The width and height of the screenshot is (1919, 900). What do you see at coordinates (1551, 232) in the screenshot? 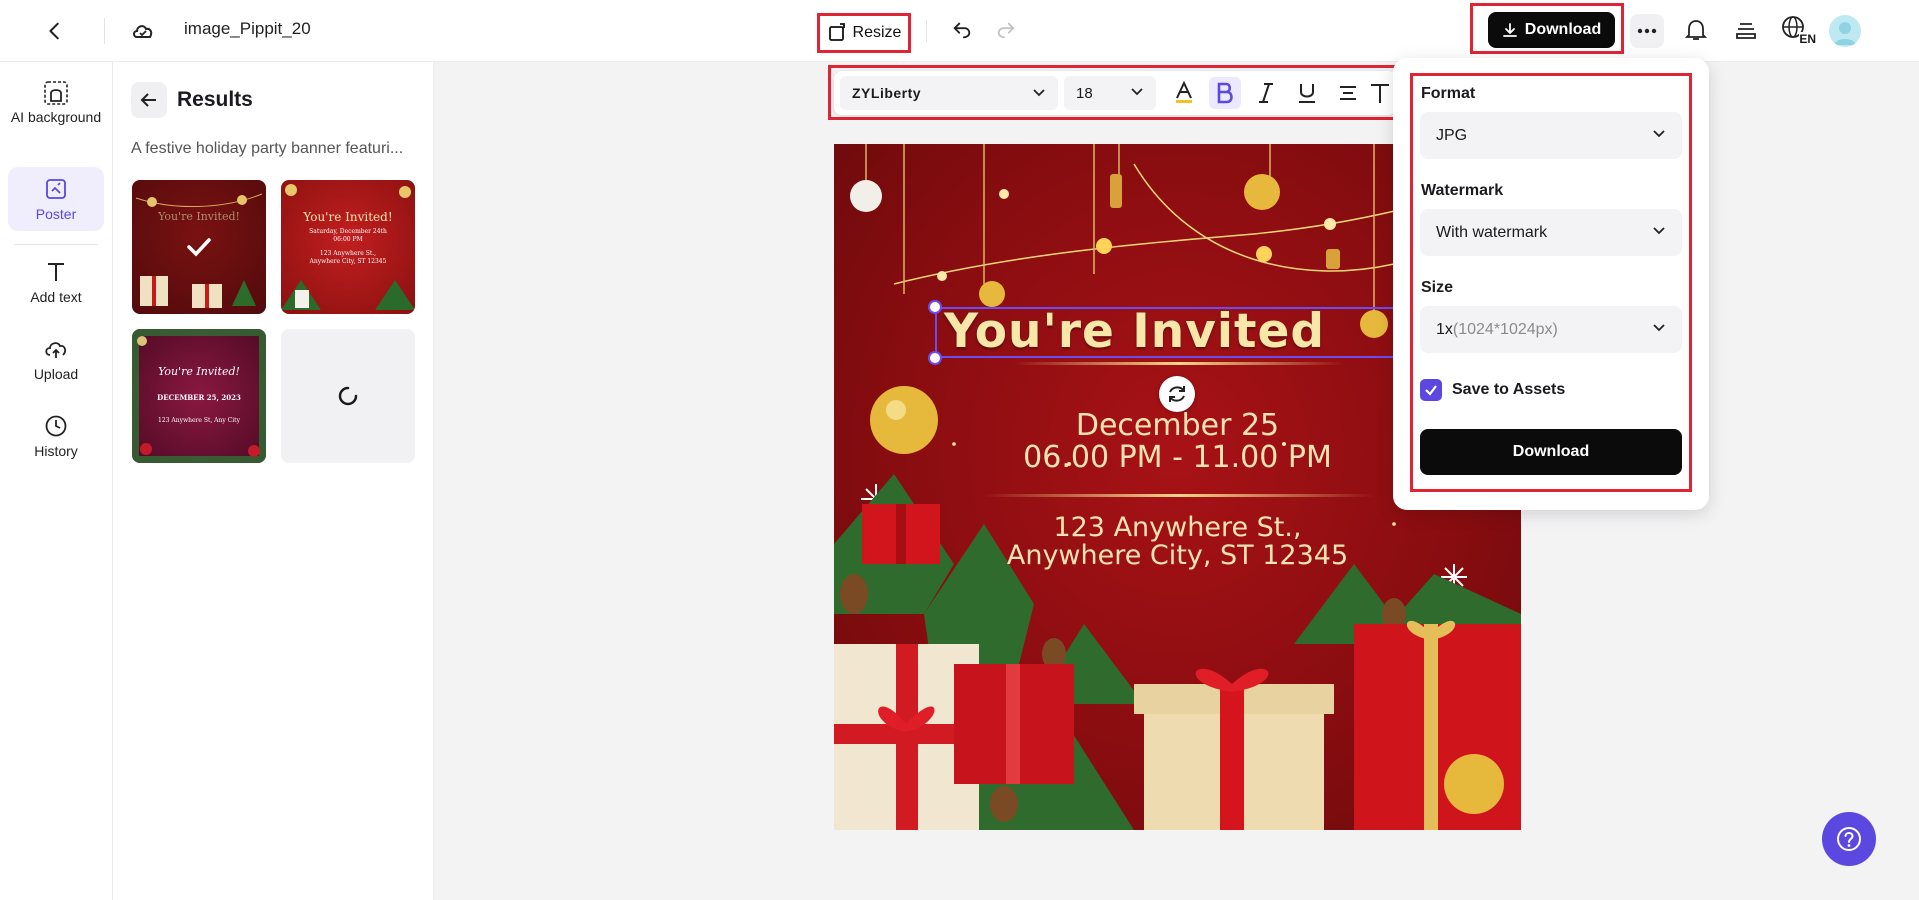
I see `watermark-select: With watermark` at bounding box center [1551, 232].